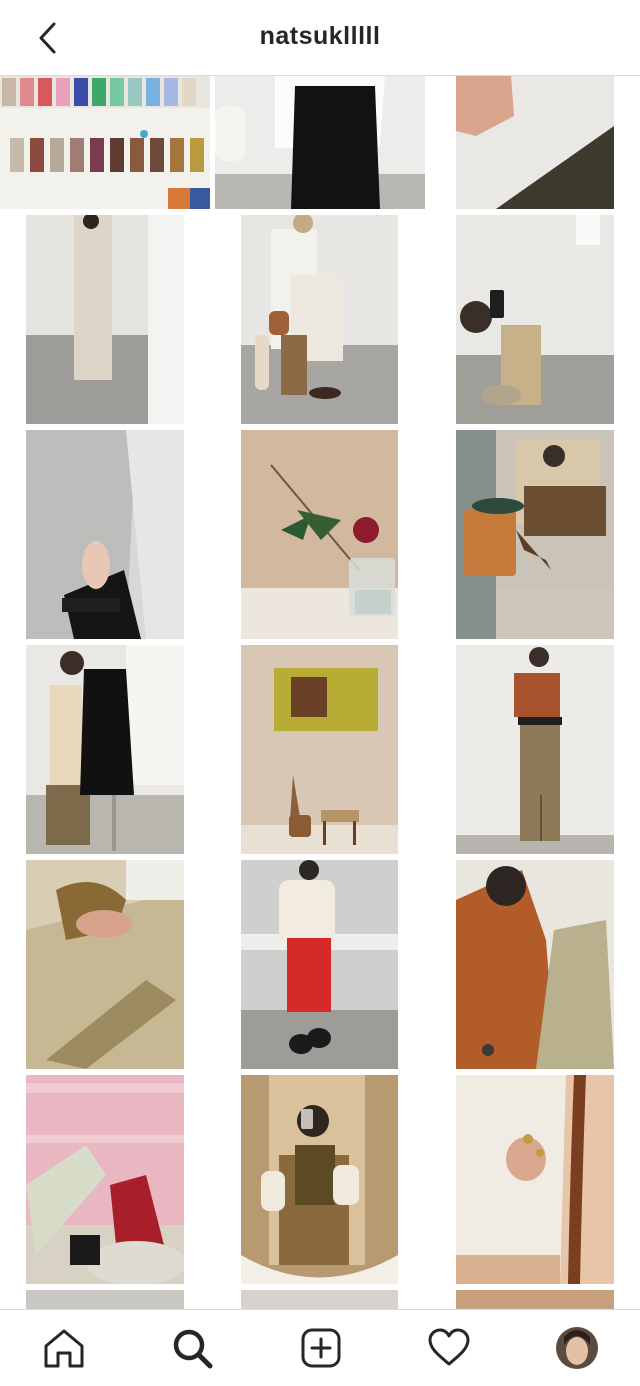 This screenshot has height=1386, width=640. I want to click on search-icon, so click(193, 1349).